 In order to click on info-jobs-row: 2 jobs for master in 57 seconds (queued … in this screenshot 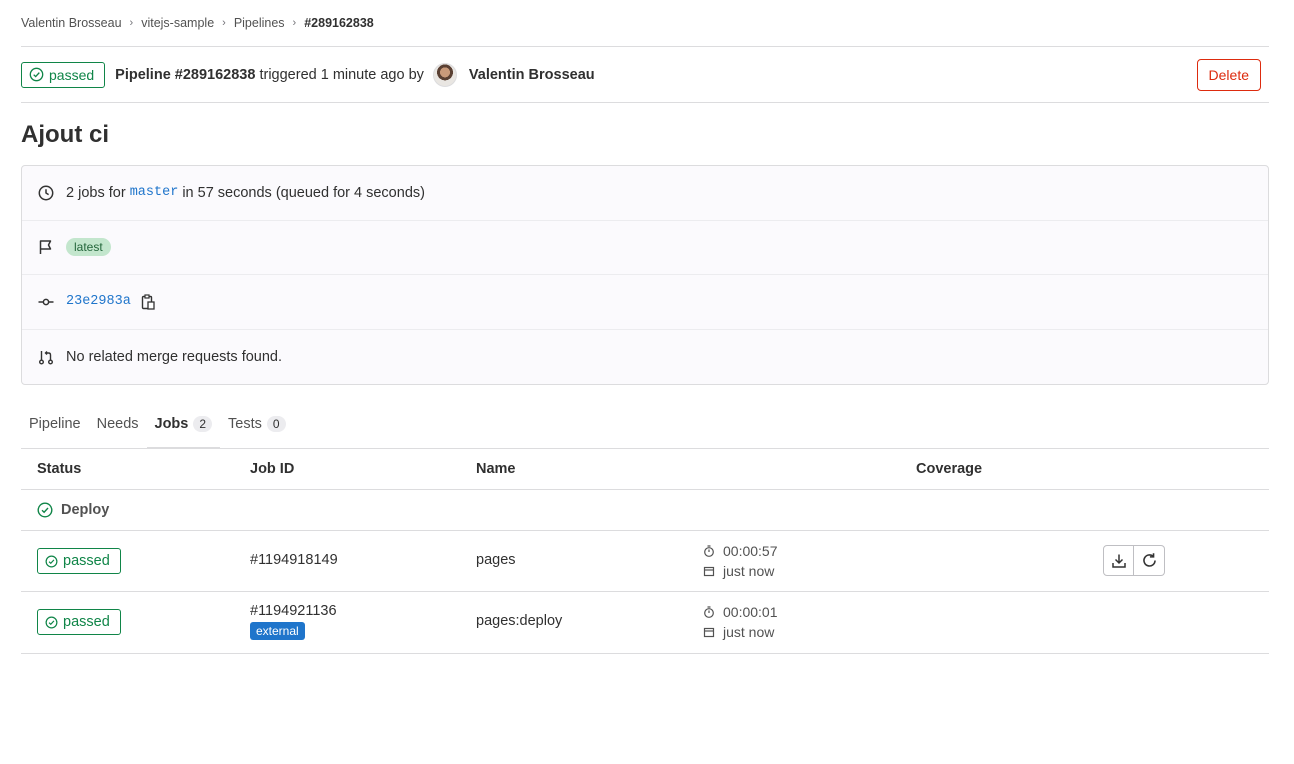, I will do `click(645, 193)`.